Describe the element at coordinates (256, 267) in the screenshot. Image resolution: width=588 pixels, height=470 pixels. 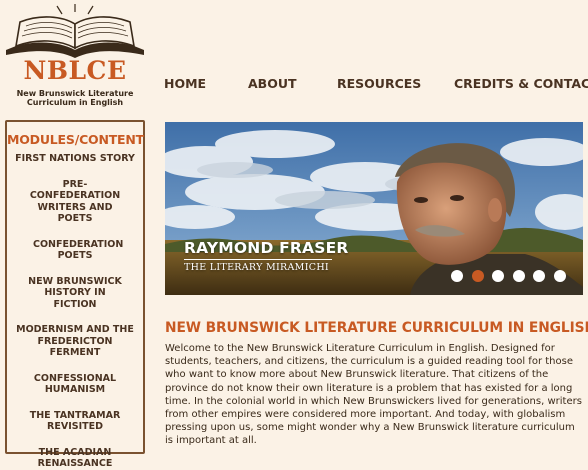
I see `hero-caption-work: THE LITERARY MIRAMICHI` at that location.